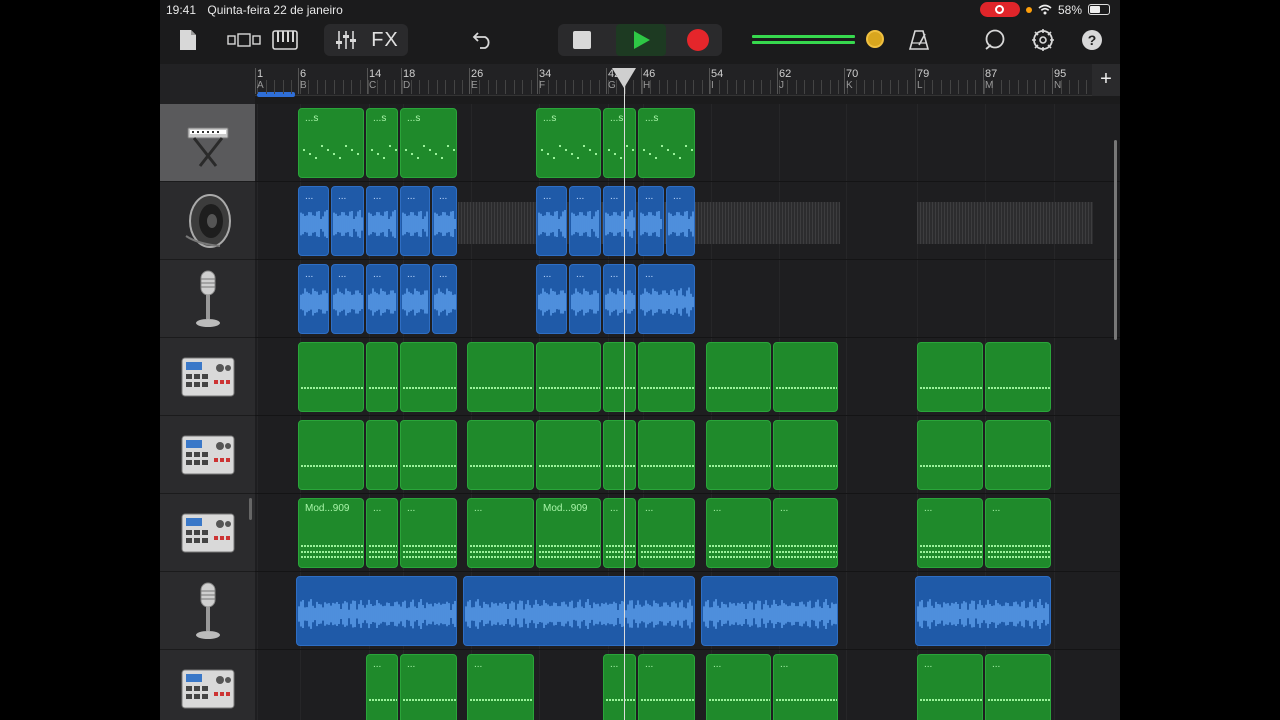 This screenshot has width=1280, height=720. I want to click on muted-audio-region, so click(1005, 223).